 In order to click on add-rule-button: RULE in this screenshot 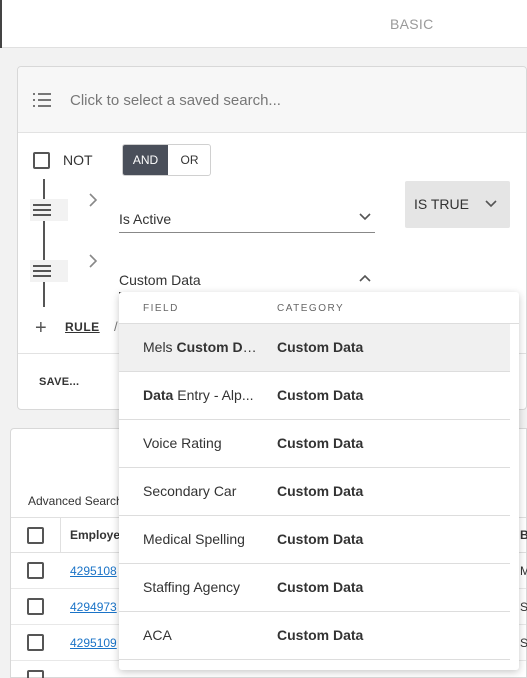, I will do `click(82, 327)`.